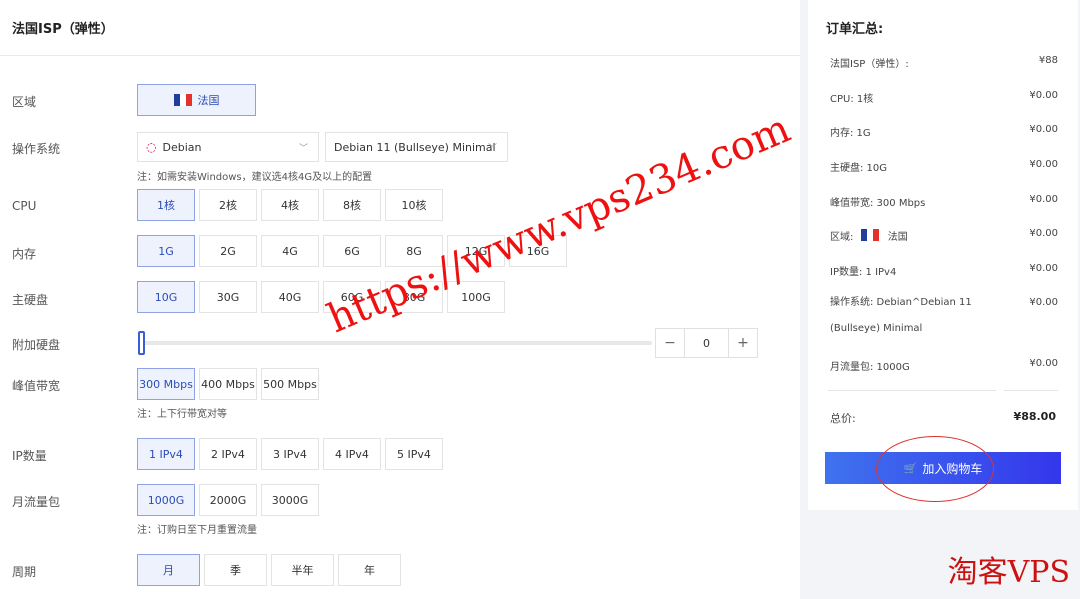  I want to click on os-distro-select: ◌ Debian ﹀, so click(228, 147).